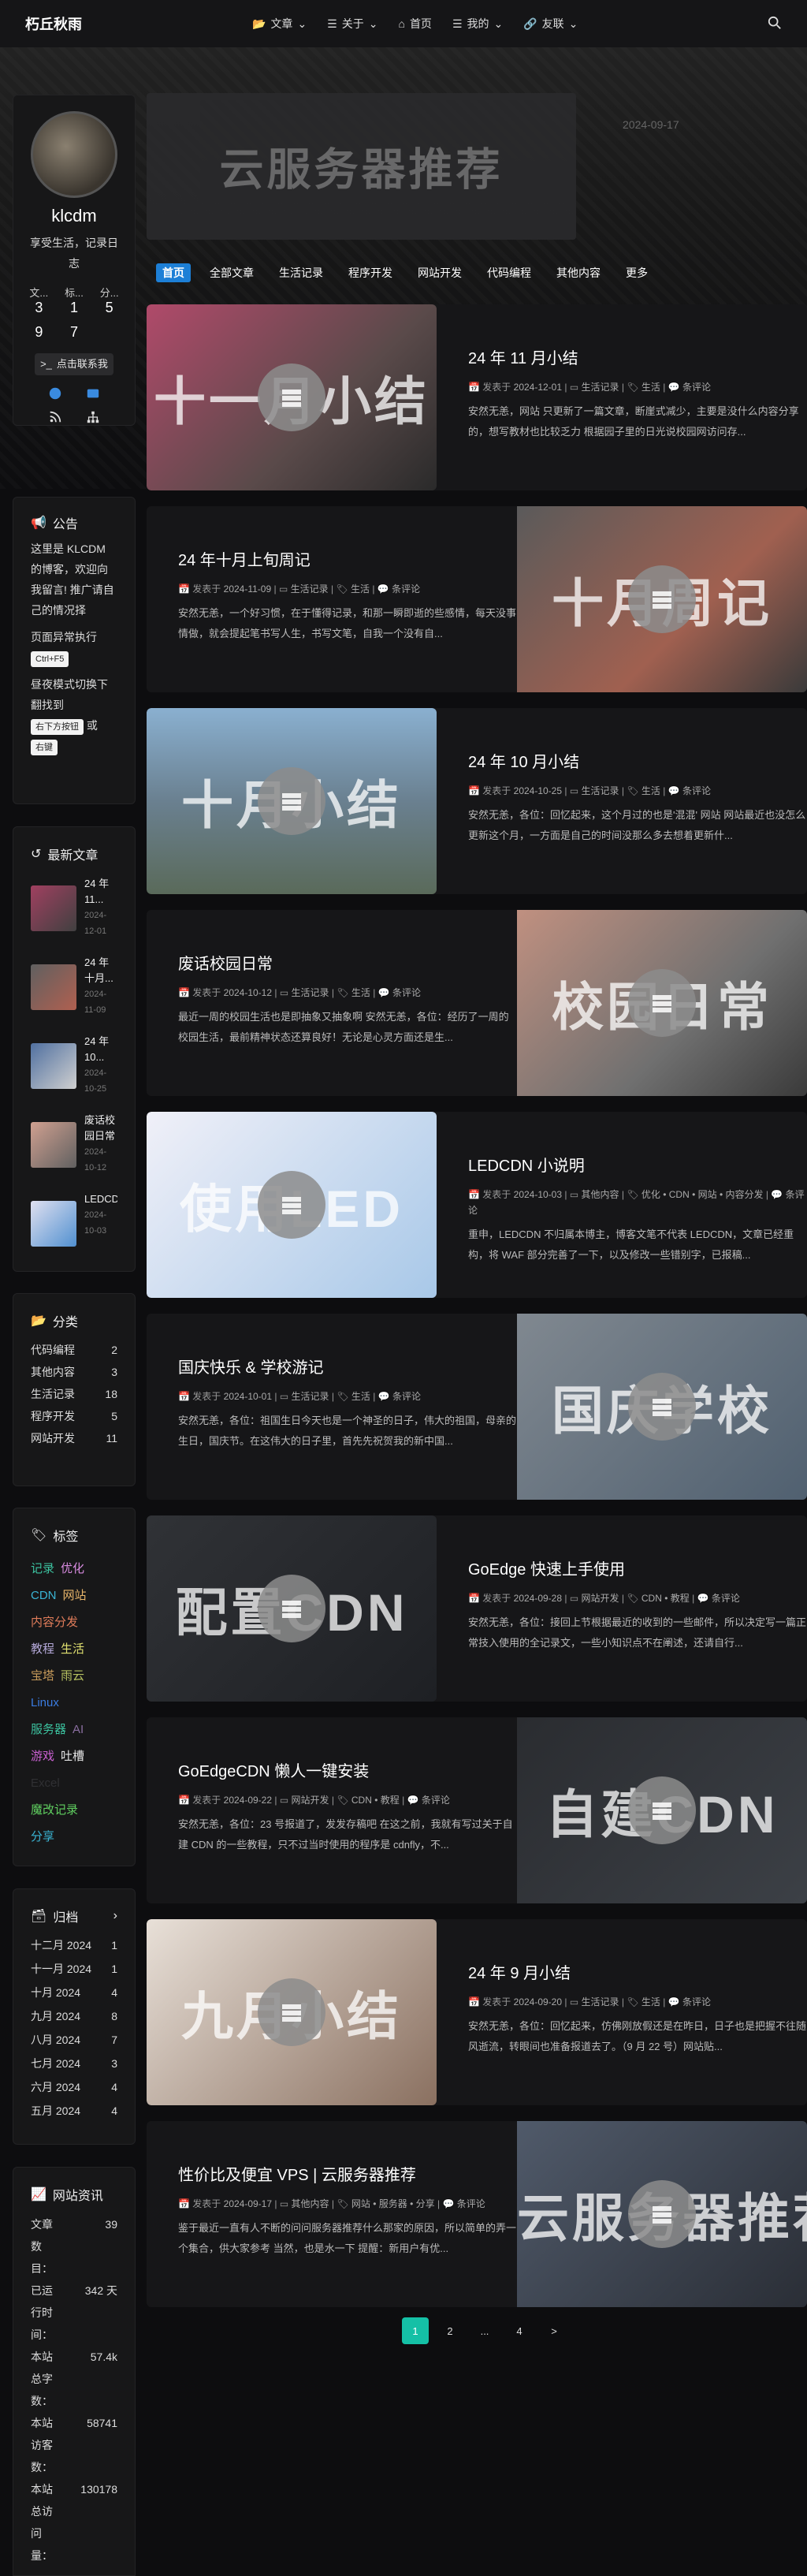 Image resolution: width=807 pixels, height=2576 pixels. What do you see at coordinates (550, 24) in the screenshot?
I see `nav-item-4: 🔗 友联 ⌄` at bounding box center [550, 24].